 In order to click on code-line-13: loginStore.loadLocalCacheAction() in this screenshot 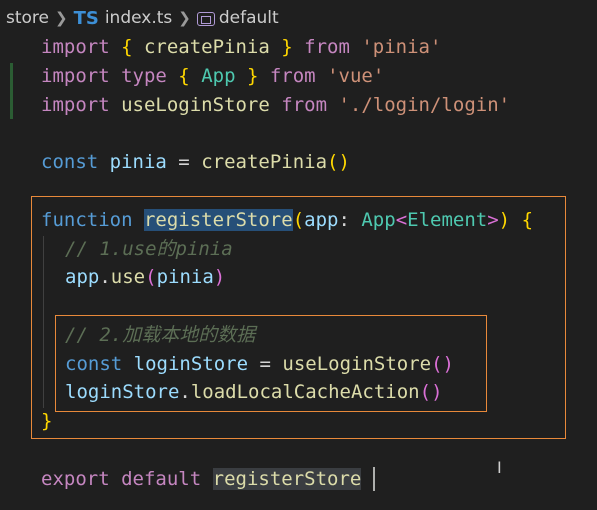, I will do `click(254, 392)`.